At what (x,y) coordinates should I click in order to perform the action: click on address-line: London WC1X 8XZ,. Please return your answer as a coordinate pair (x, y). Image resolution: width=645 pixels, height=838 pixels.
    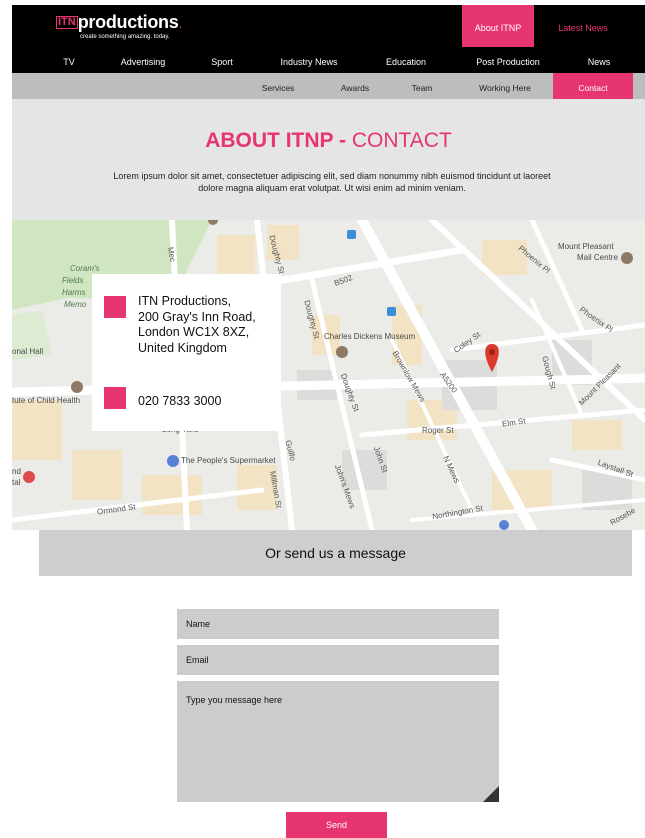
    Looking at the image, I should click on (194, 332).